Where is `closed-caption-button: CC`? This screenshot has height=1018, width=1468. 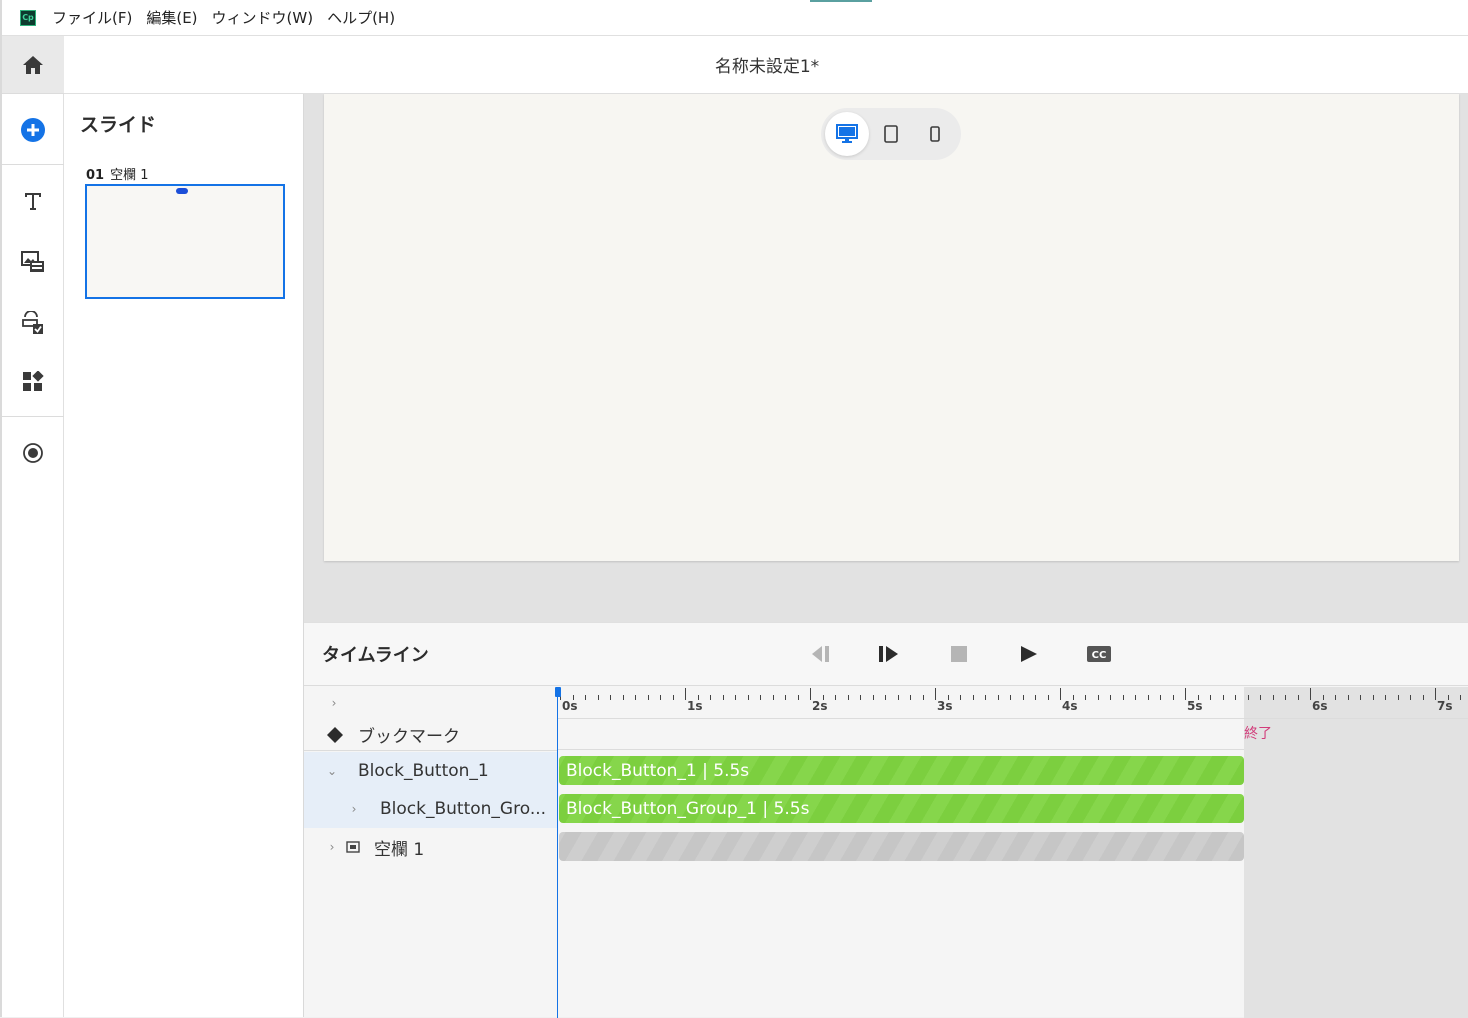
closed-caption-button: CC is located at coordinates (1099, 654).